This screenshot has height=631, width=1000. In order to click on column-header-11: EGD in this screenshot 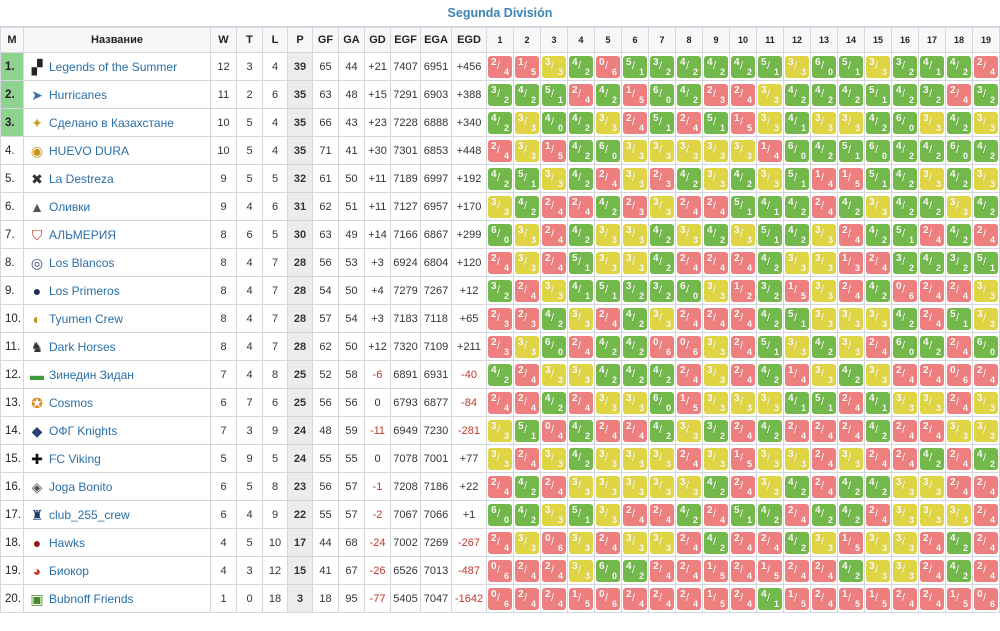, I will do `click(469, 40)`.